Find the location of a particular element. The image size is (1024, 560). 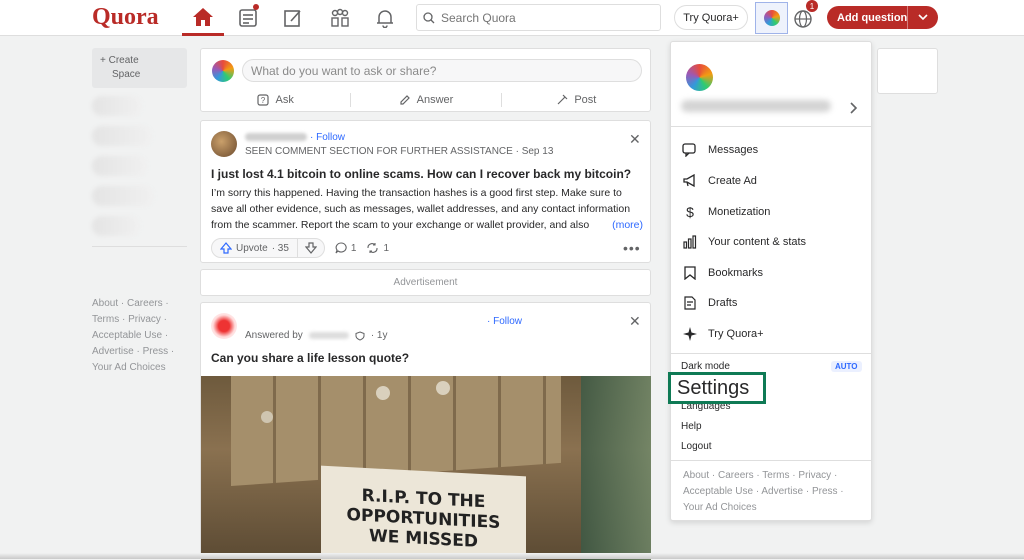

window-background is located at coordinates (616, 468).